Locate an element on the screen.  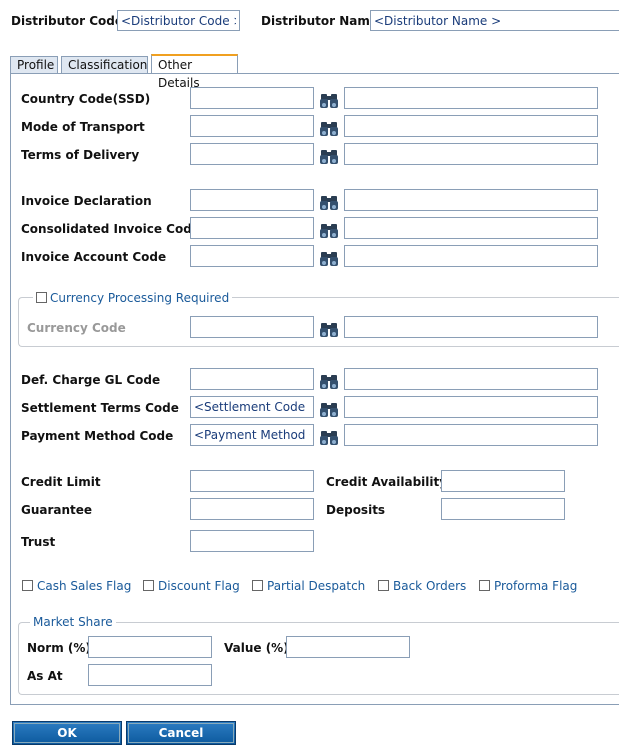
ok-button: OK is located at coordinates (67, 733).